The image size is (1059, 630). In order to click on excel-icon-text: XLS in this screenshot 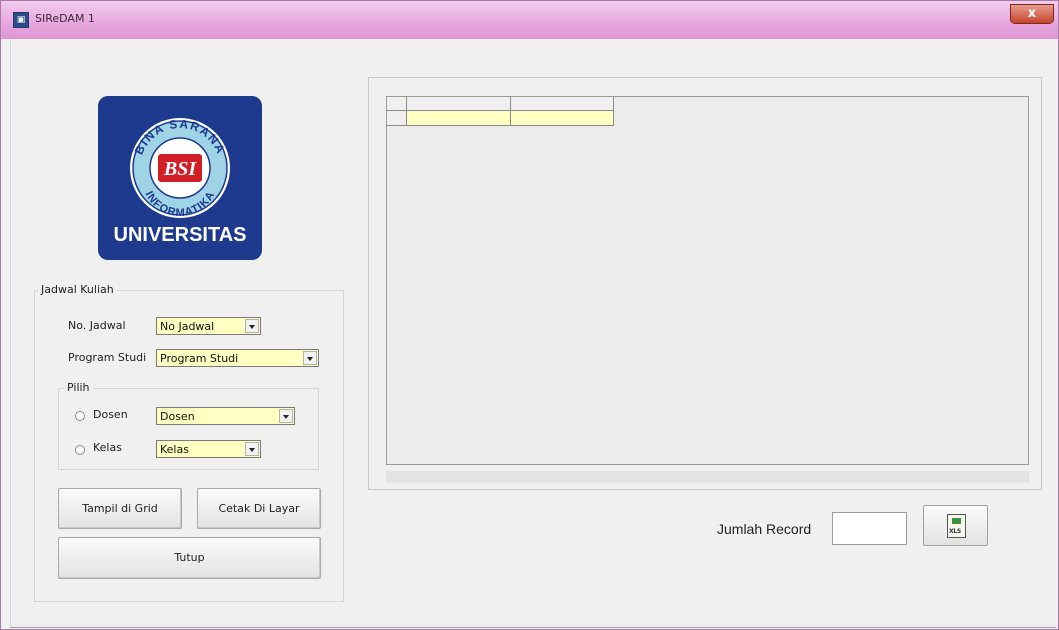, I will do `click(955, 531)`.